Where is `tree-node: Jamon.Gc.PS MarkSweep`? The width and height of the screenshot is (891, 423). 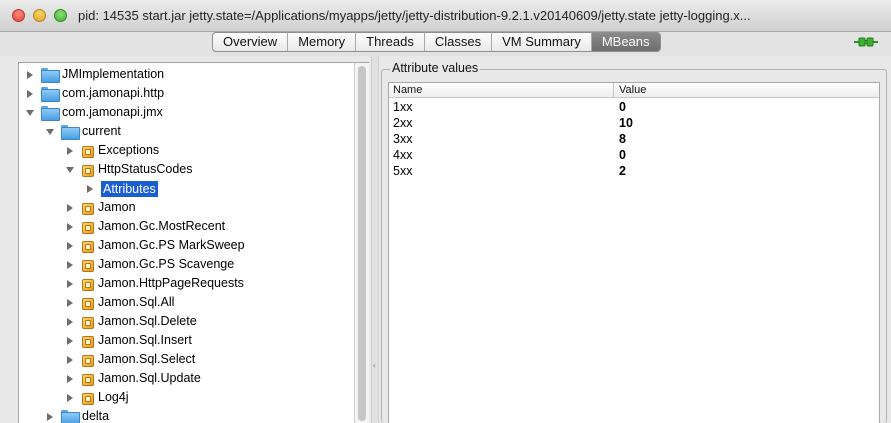
tree-node: Jamon.Gc.PS MarkSweep is located at coordinates (155, 245).